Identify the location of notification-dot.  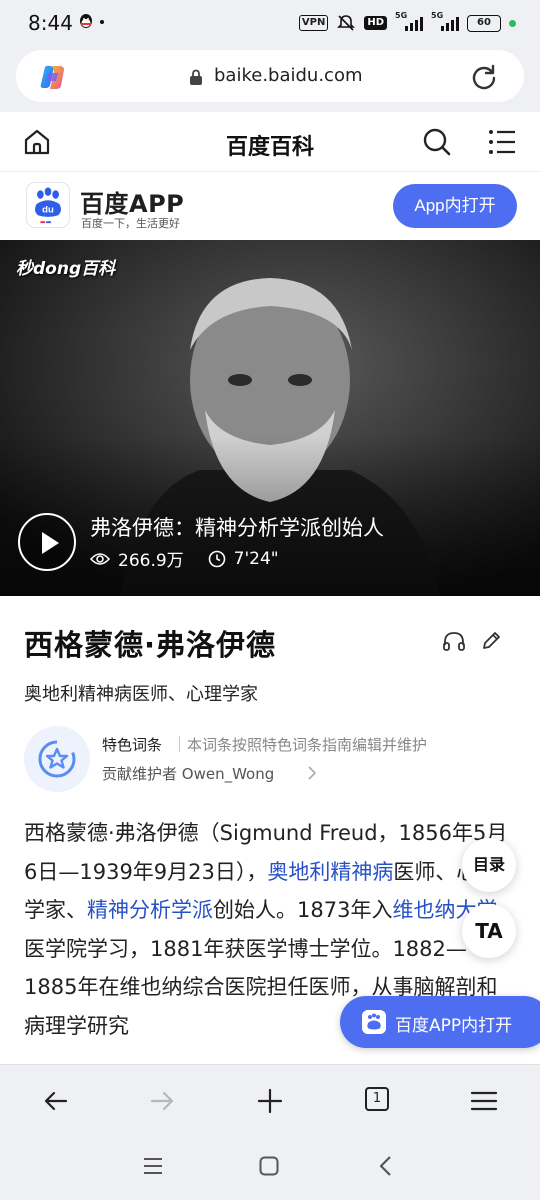
(102, 22).